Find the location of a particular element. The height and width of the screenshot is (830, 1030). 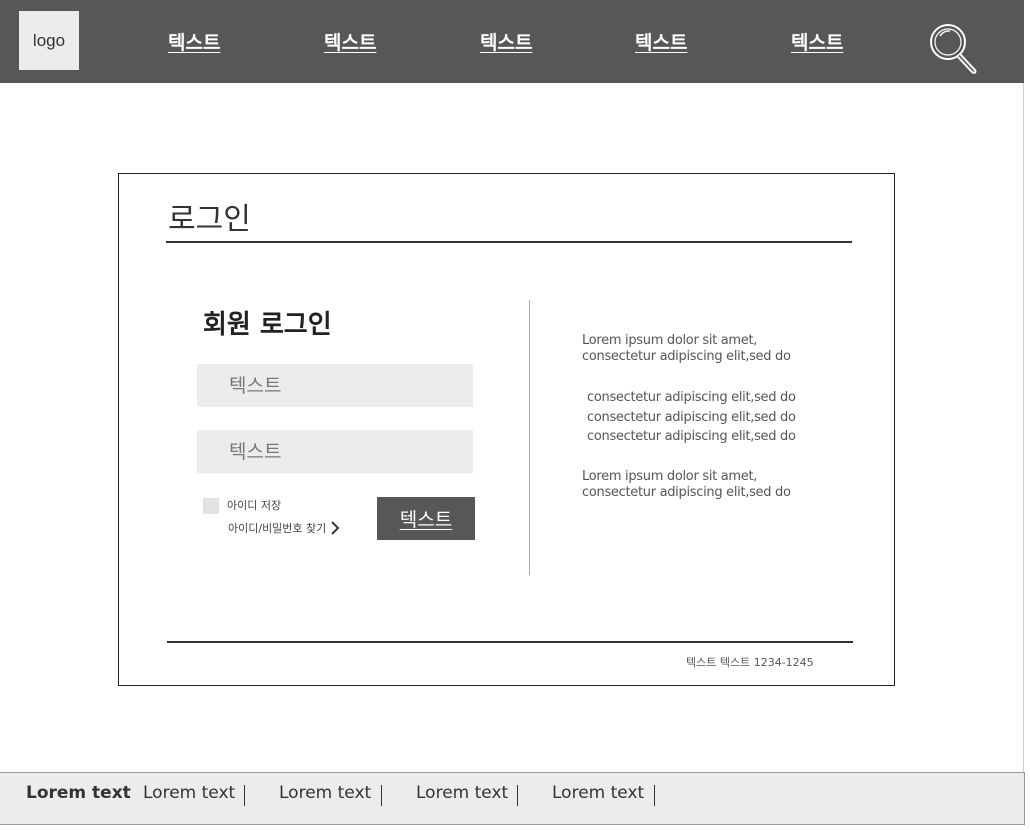

nav-item-1: 텍스트 is located at coordinates (194, 41).